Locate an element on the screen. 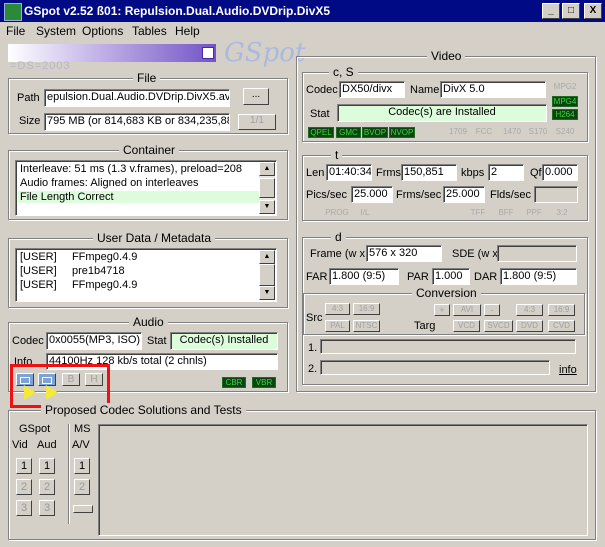 This screenshot has height=547, width=605. ms-column-label: MS is located at coordinates (82, 429).